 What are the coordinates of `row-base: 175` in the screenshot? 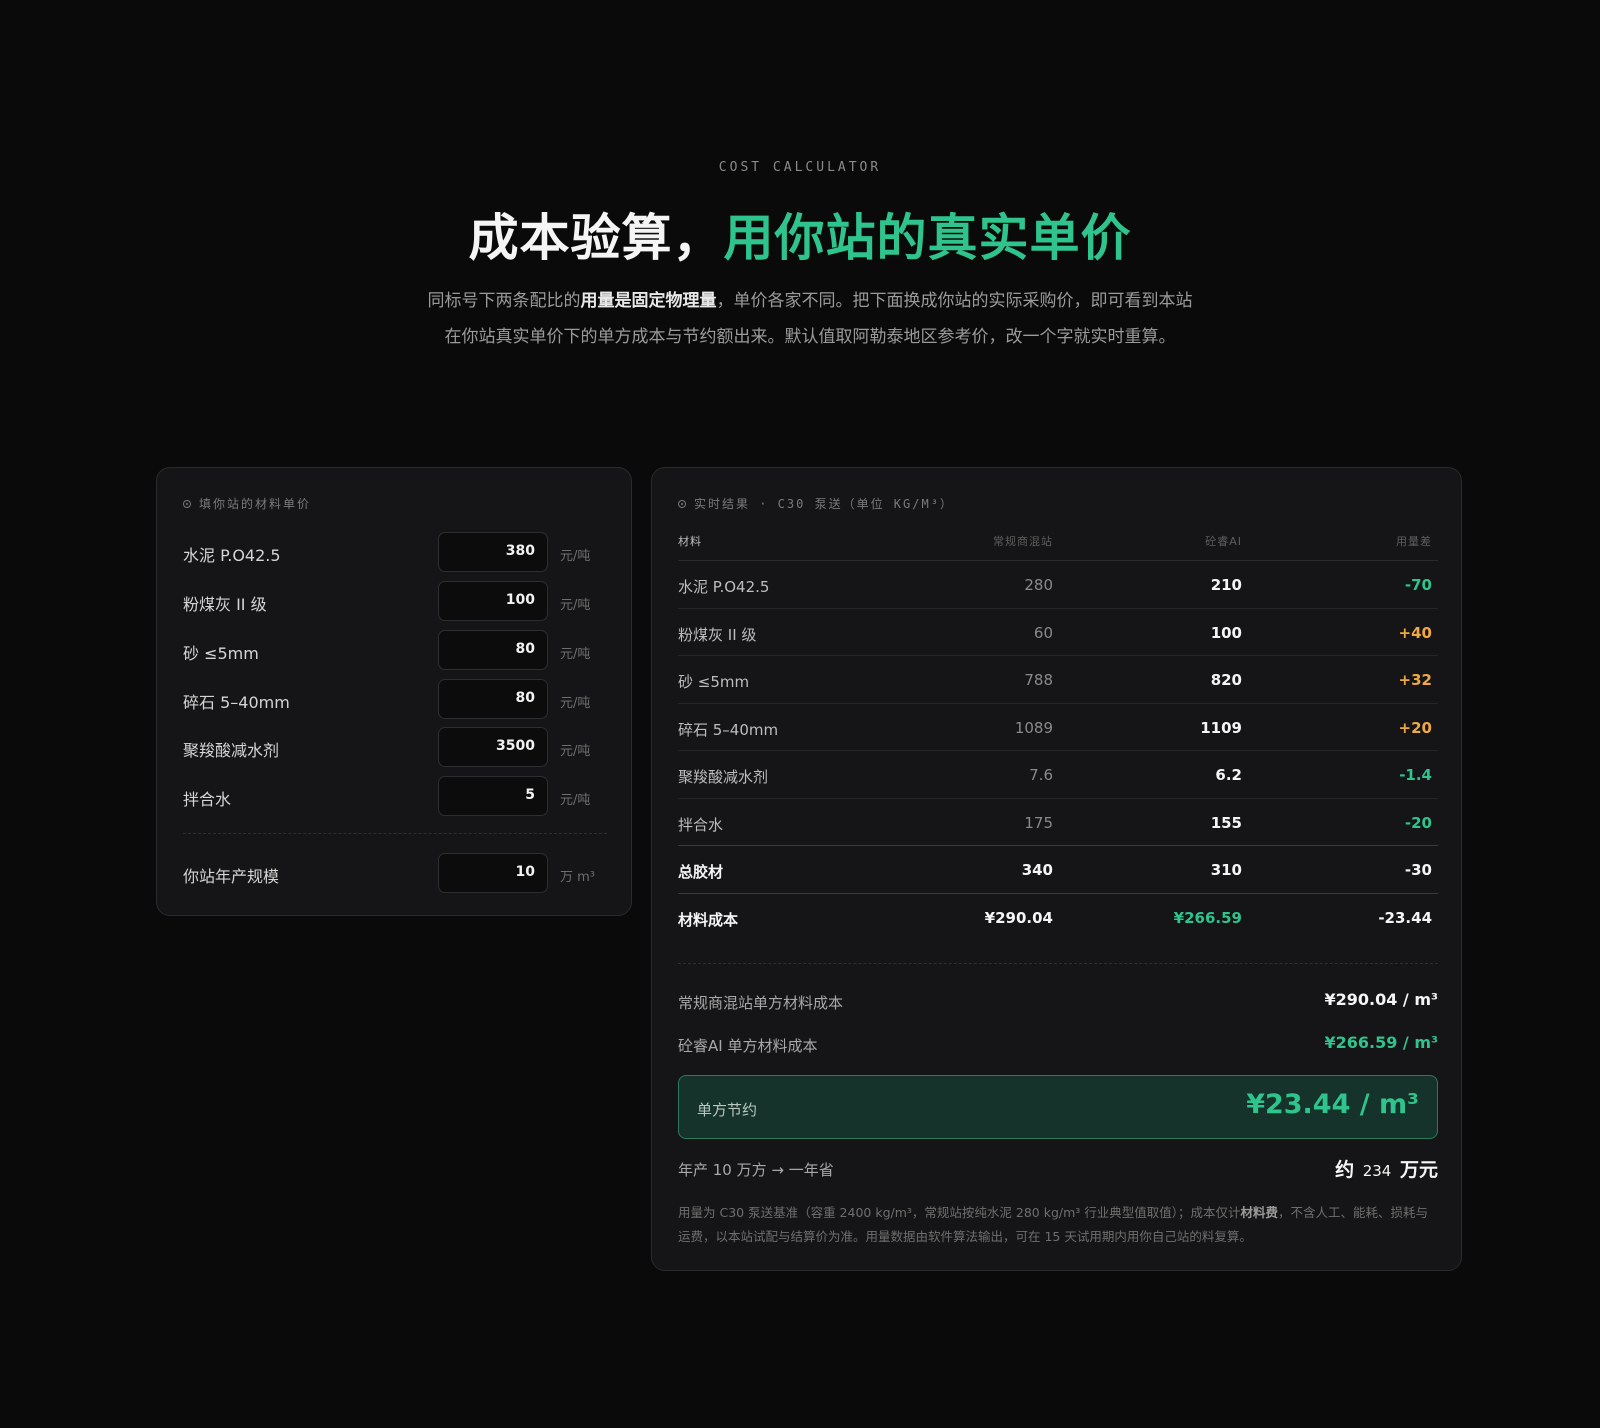 It's located at (1038, 822).